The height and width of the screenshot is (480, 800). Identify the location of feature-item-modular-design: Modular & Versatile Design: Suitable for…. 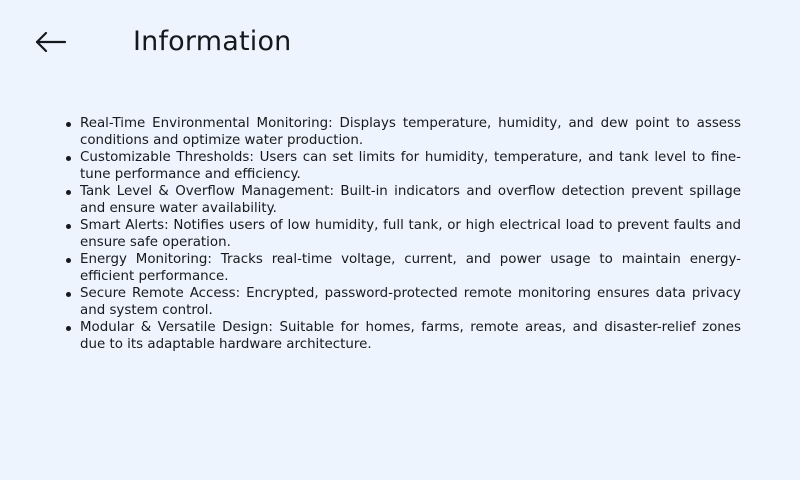
(401, 336).